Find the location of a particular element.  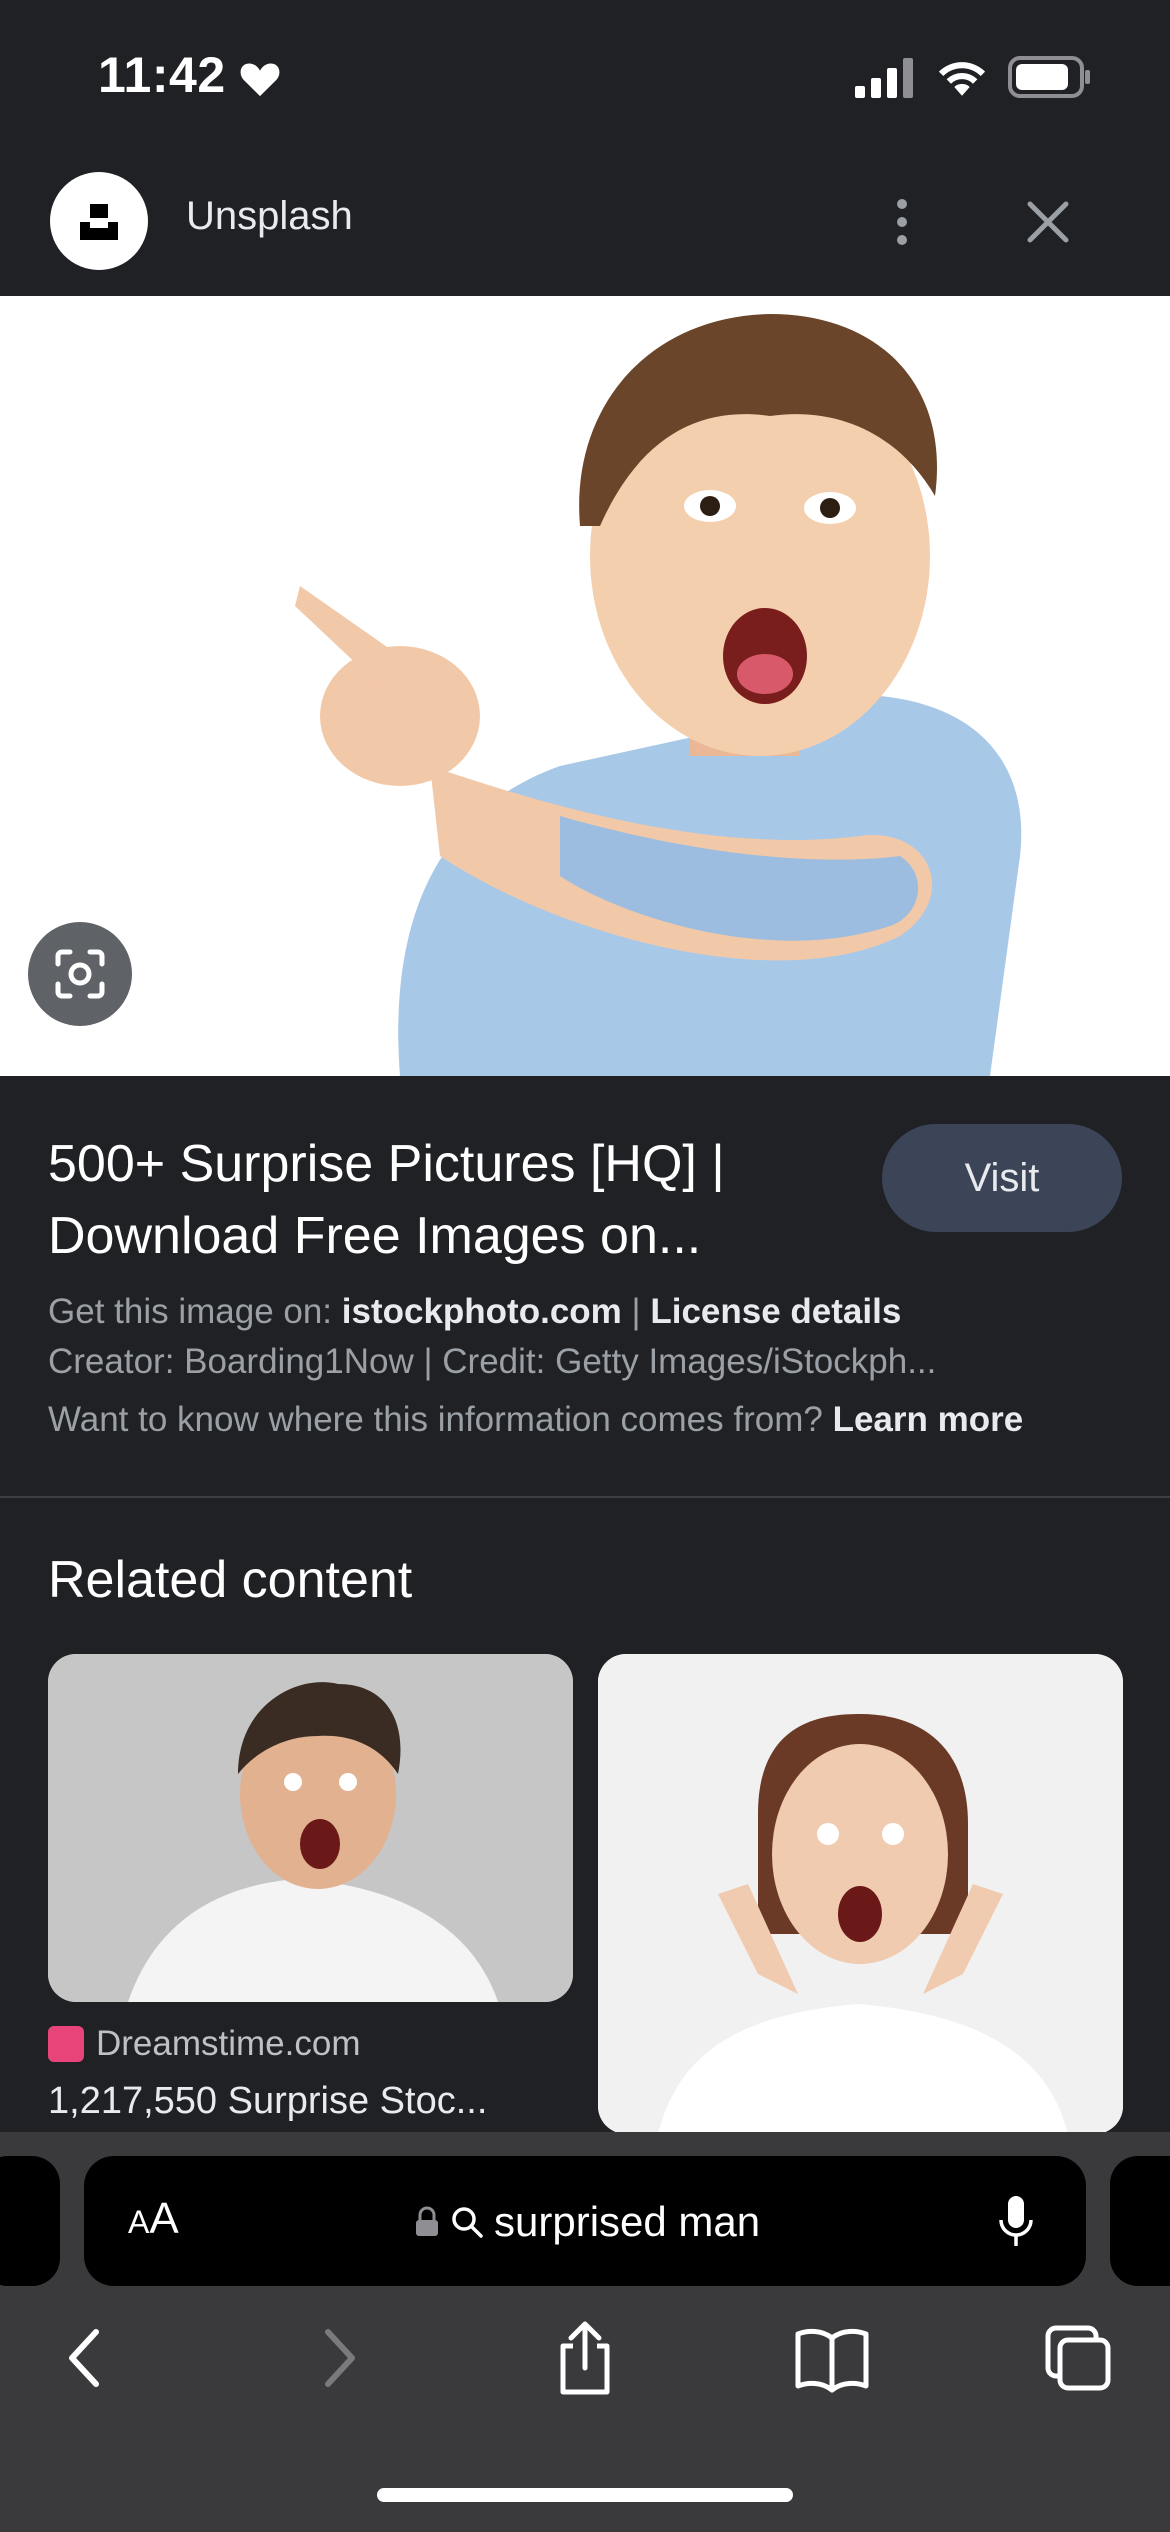

dreamstime-icon is located at coordinates (66, 2044).